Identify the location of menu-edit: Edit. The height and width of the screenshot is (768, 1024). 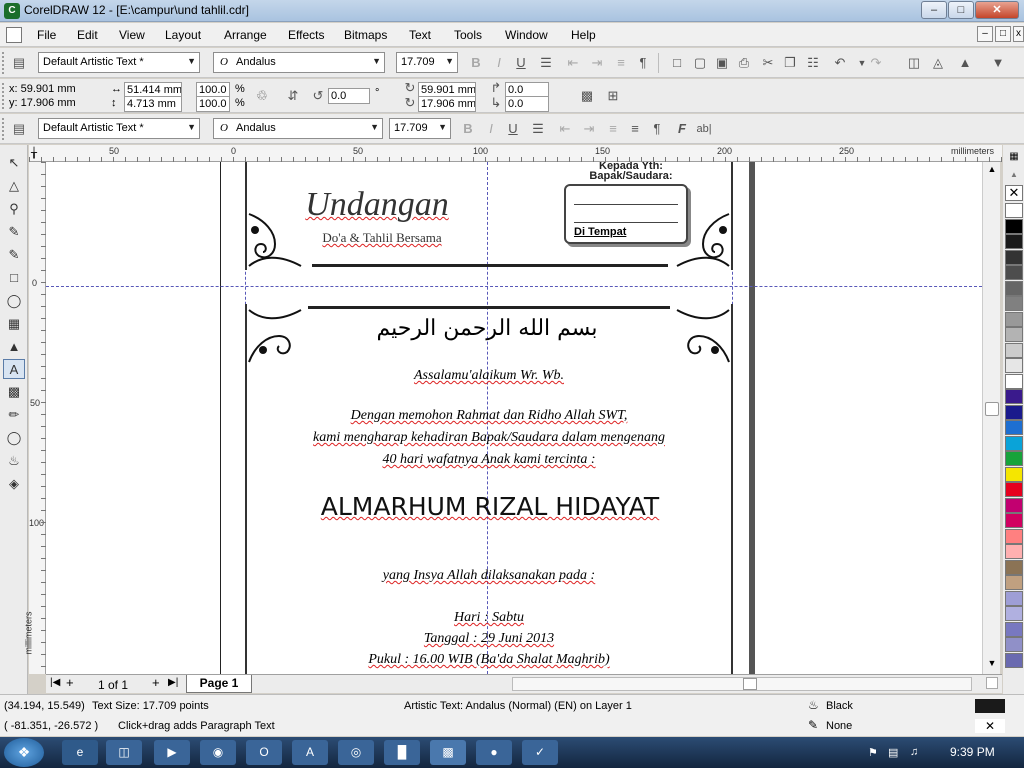
(87, 35).